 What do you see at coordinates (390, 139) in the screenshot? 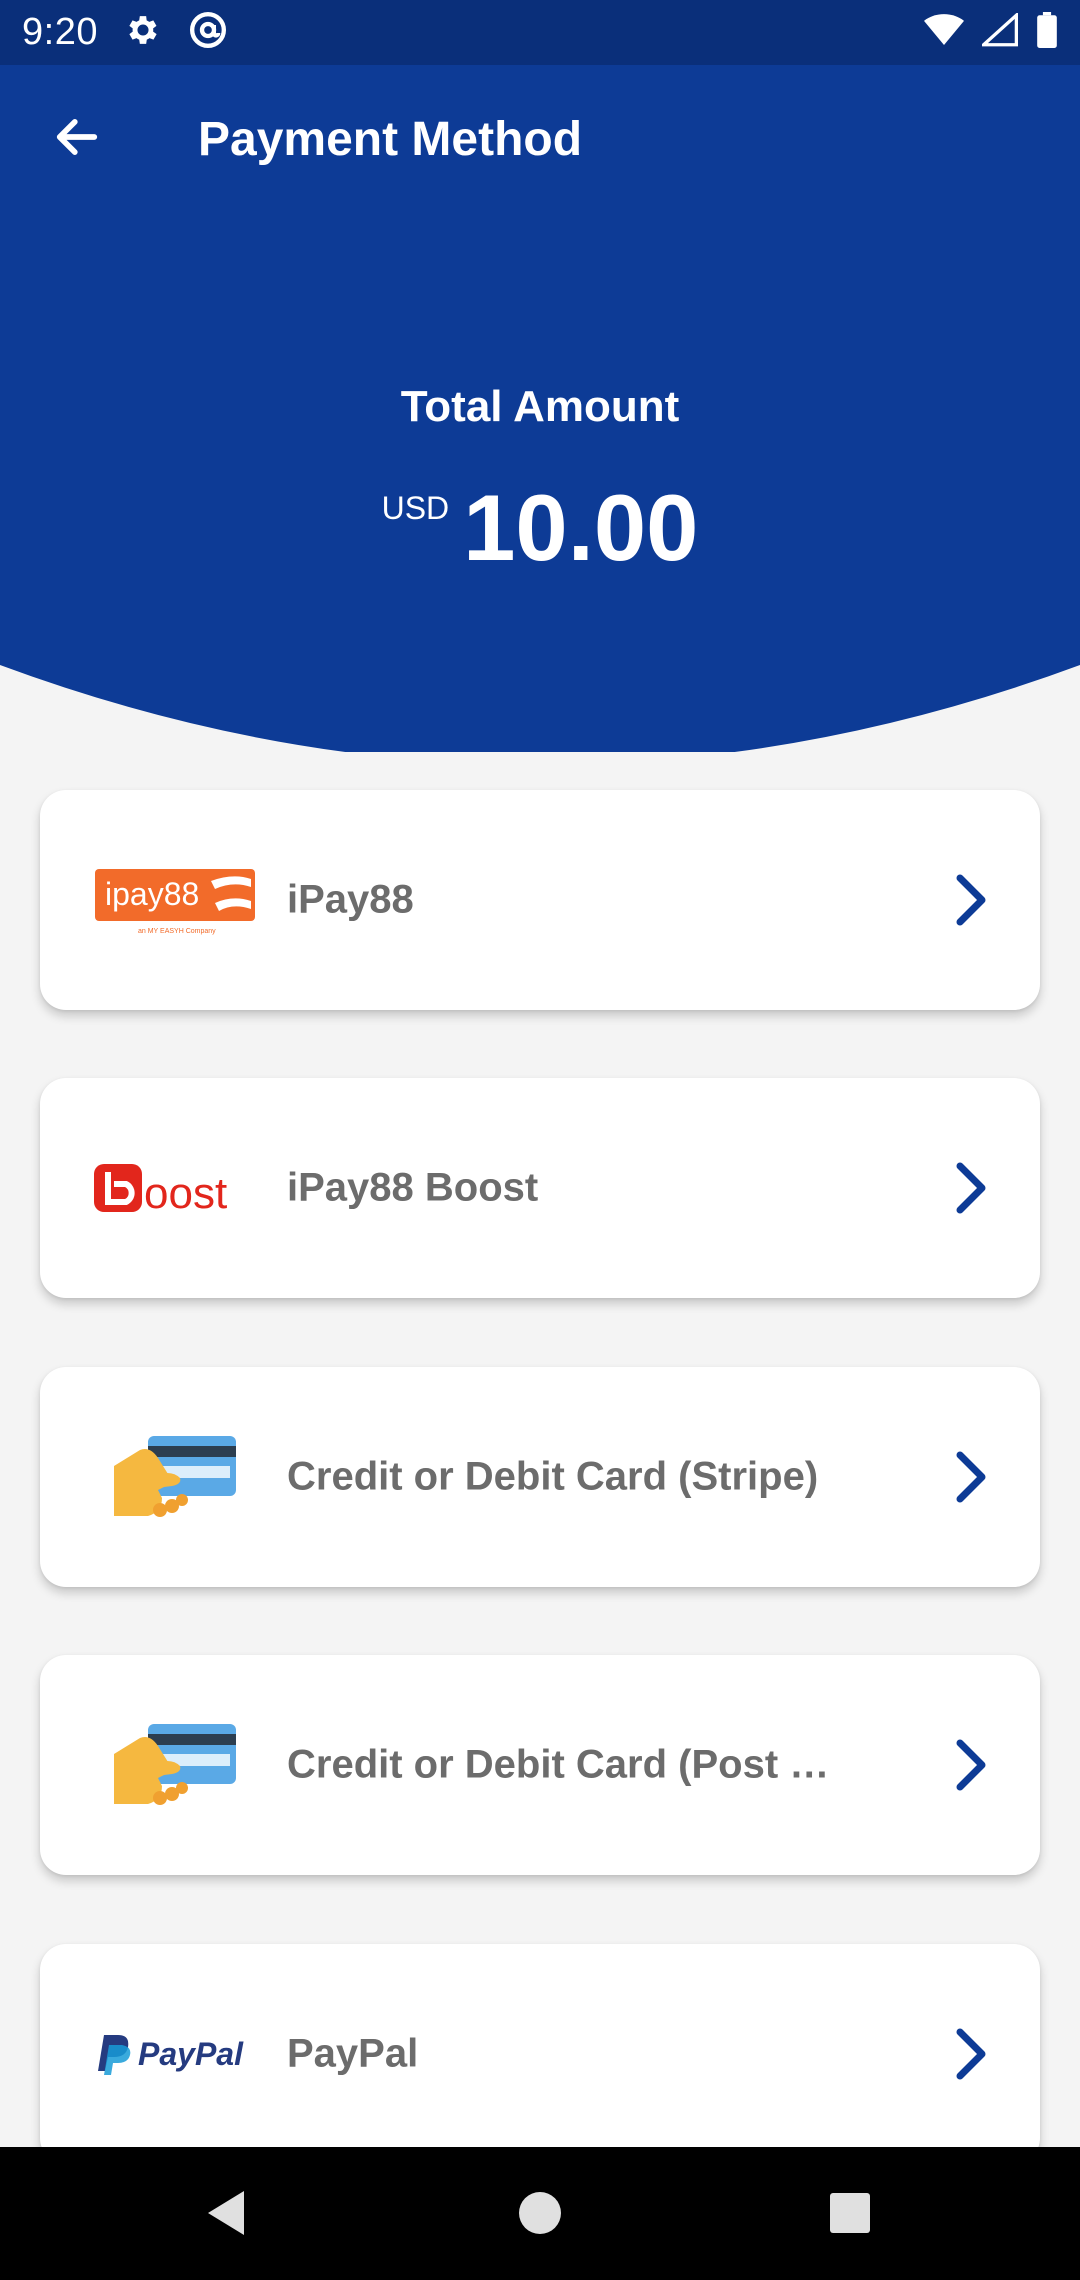
I see `page-title: Payment Method` at bounding box center [390, 139].